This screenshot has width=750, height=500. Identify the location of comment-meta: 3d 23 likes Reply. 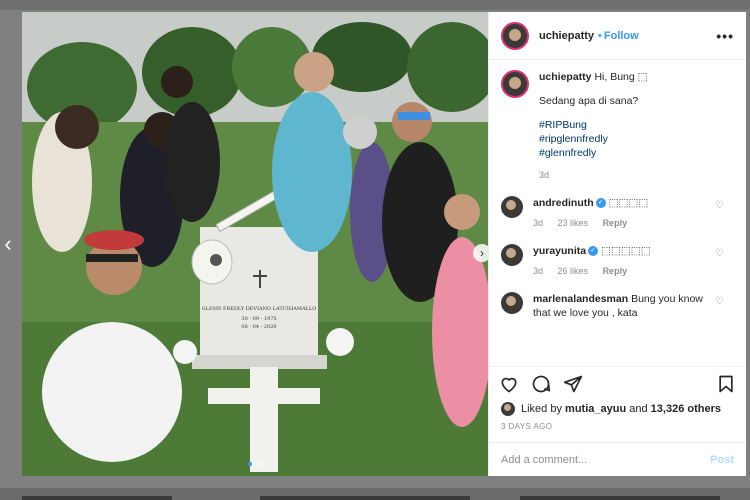
(623, 223).